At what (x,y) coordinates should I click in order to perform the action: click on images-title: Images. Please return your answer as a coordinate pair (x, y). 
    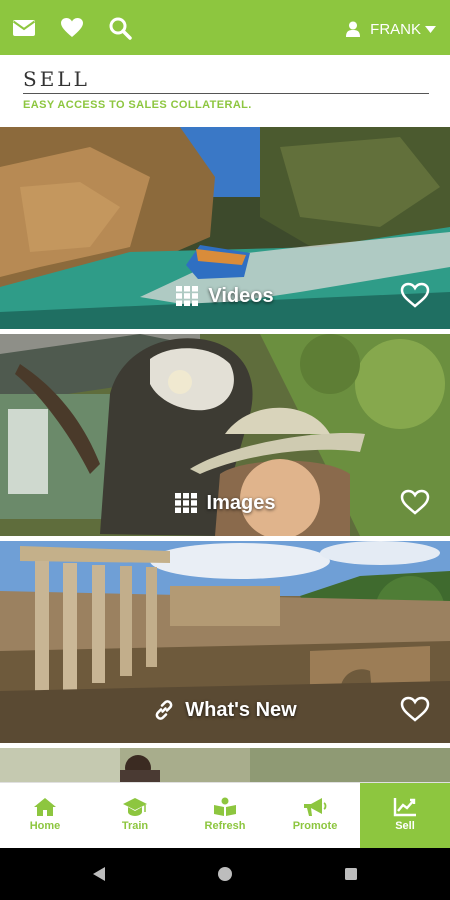
    Looking at the image, I should click on (241, 502).